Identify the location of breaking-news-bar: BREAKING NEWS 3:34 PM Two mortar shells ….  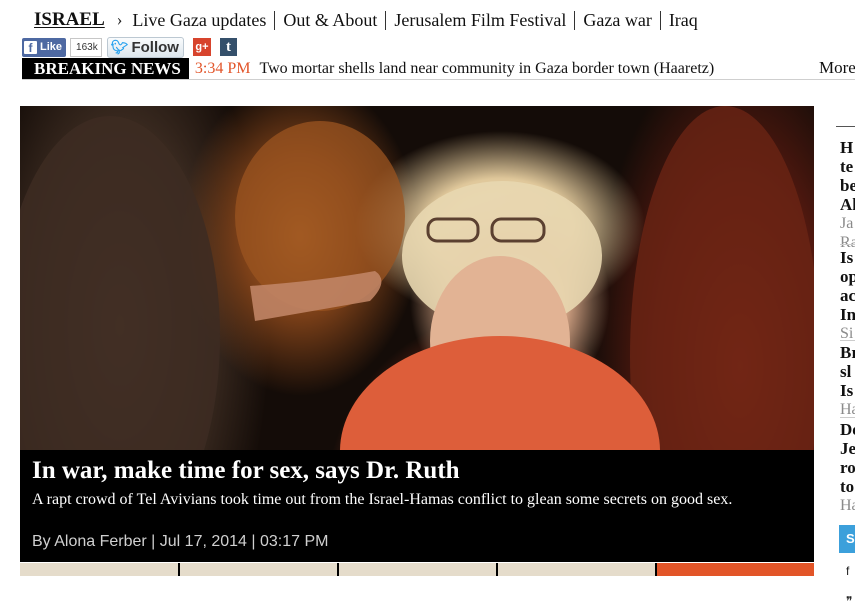
(438, 69).